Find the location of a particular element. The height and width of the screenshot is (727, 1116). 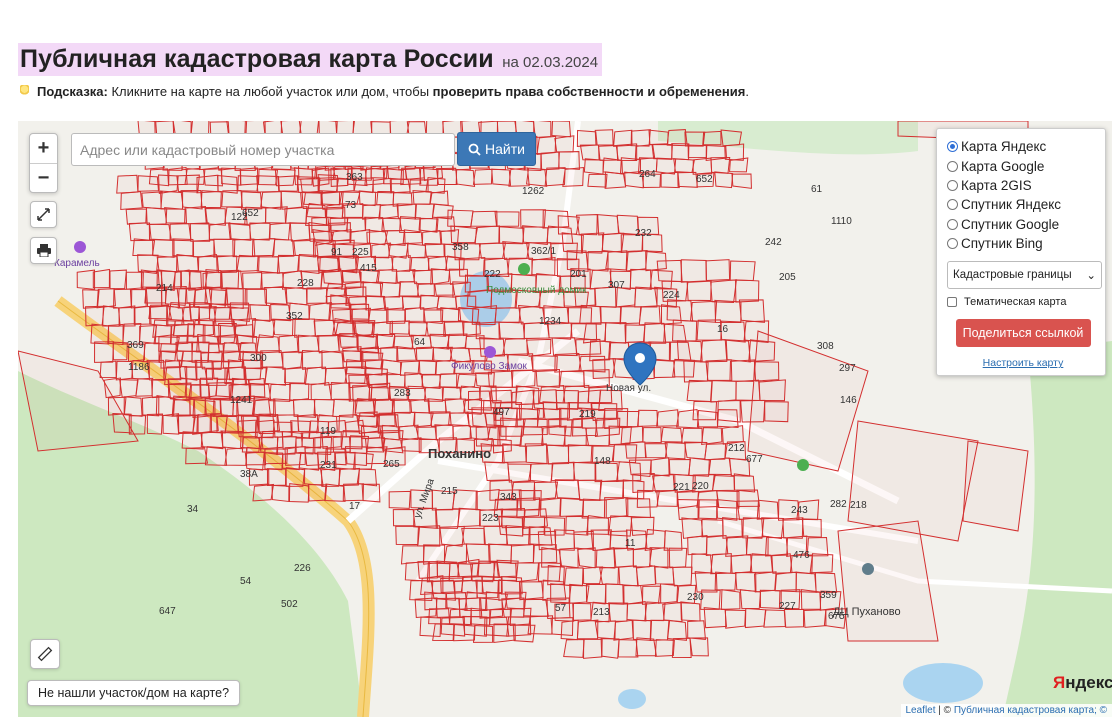

parcel-number: 1186 is located at coordinates (139, 367).